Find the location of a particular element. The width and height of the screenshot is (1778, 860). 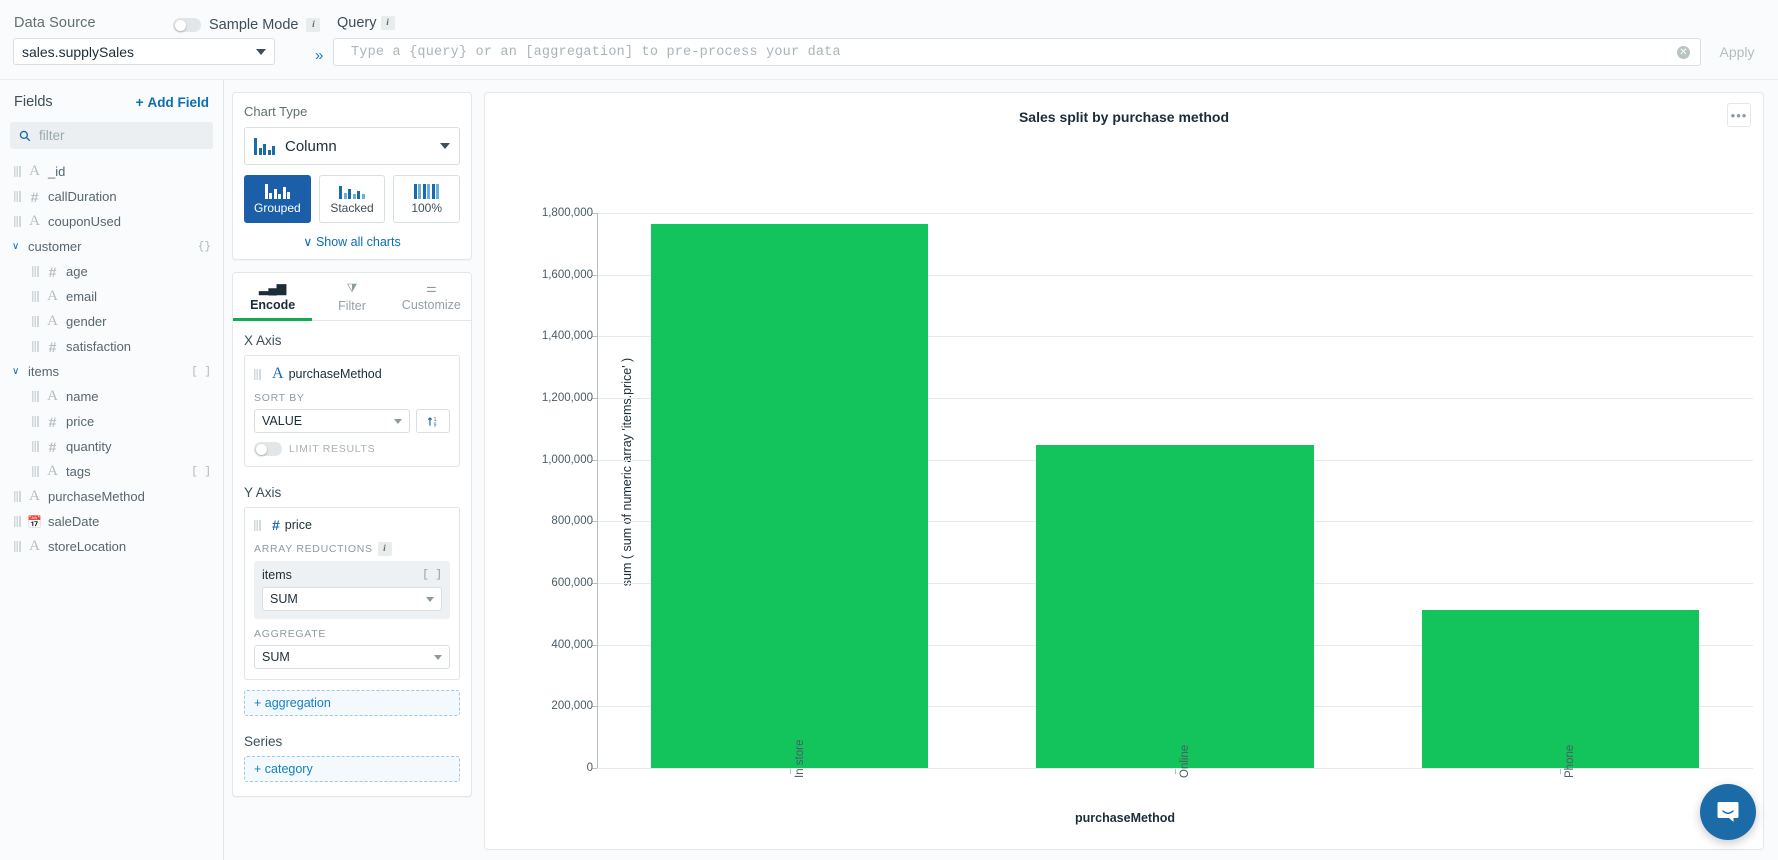

query-label: Query i is located at coordinates (366, 23).